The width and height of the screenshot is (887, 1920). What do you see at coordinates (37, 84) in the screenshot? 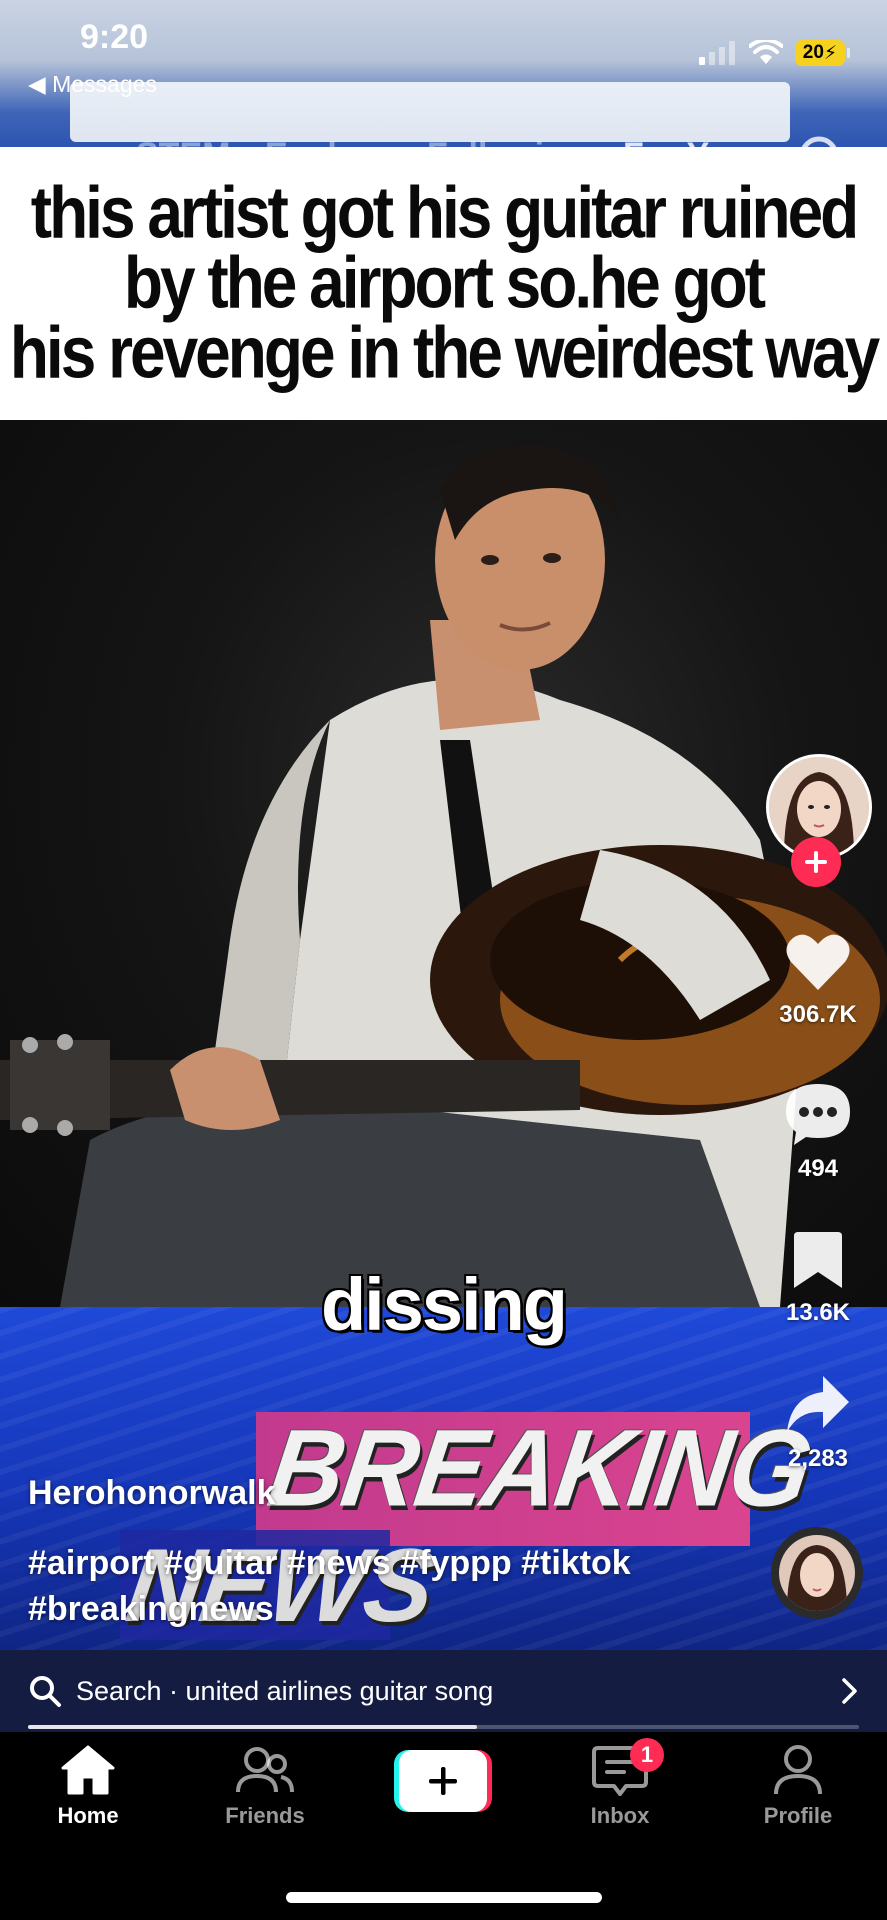
I see `back-triangle-icon: ◀` at bounding box center [37, 84].